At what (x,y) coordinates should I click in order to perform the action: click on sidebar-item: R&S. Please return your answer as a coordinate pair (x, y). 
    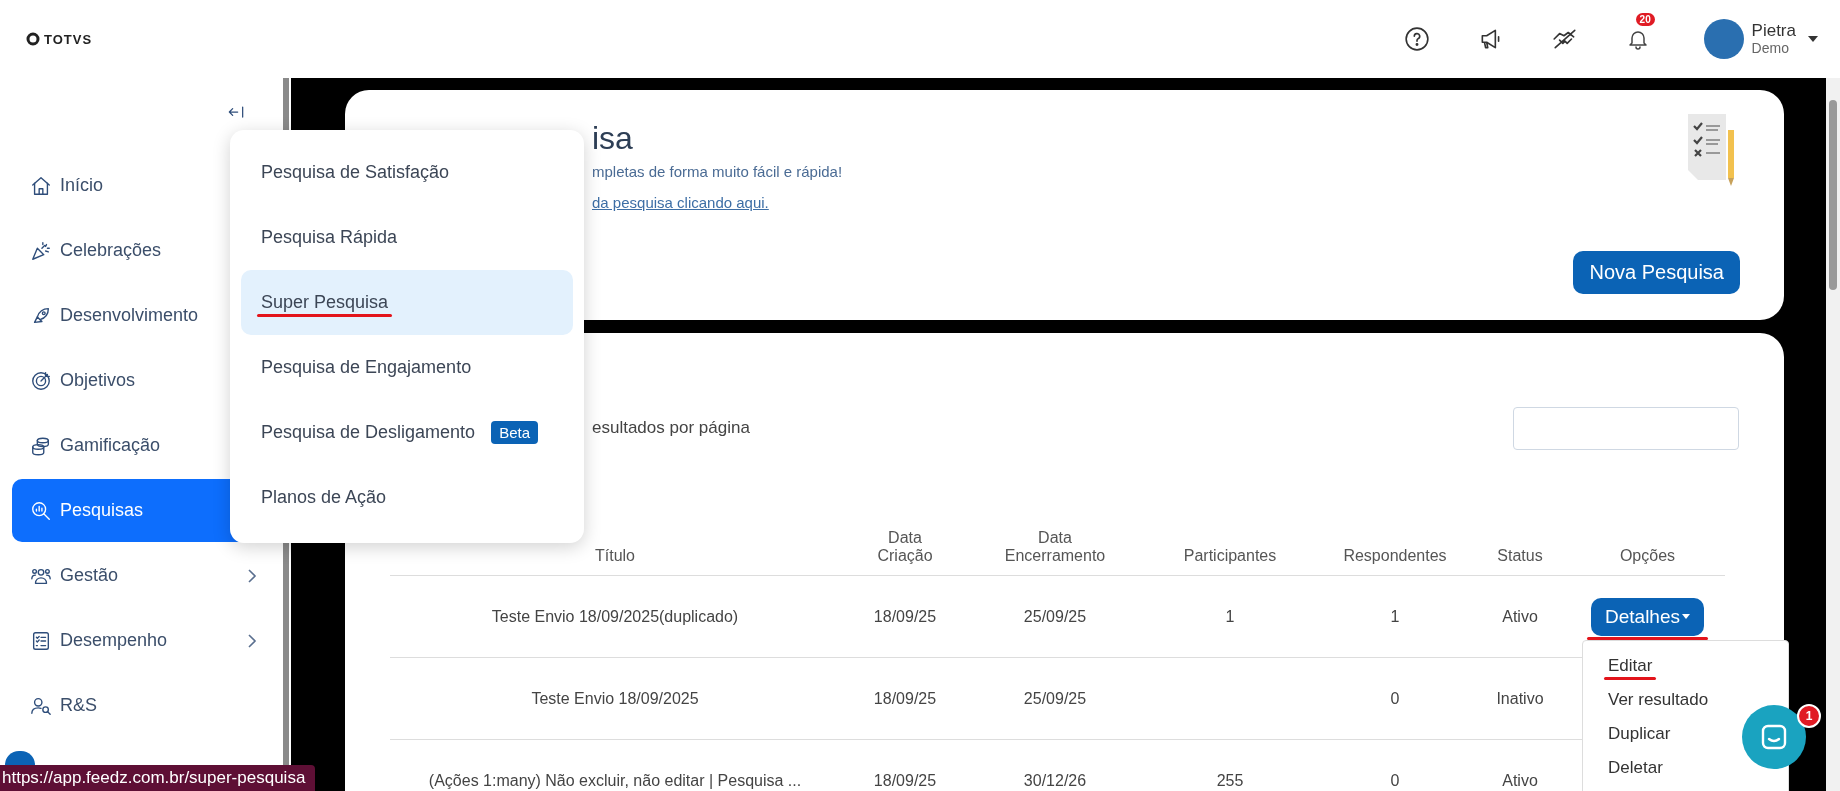
    Looking at the image, I should click on (149, 705).